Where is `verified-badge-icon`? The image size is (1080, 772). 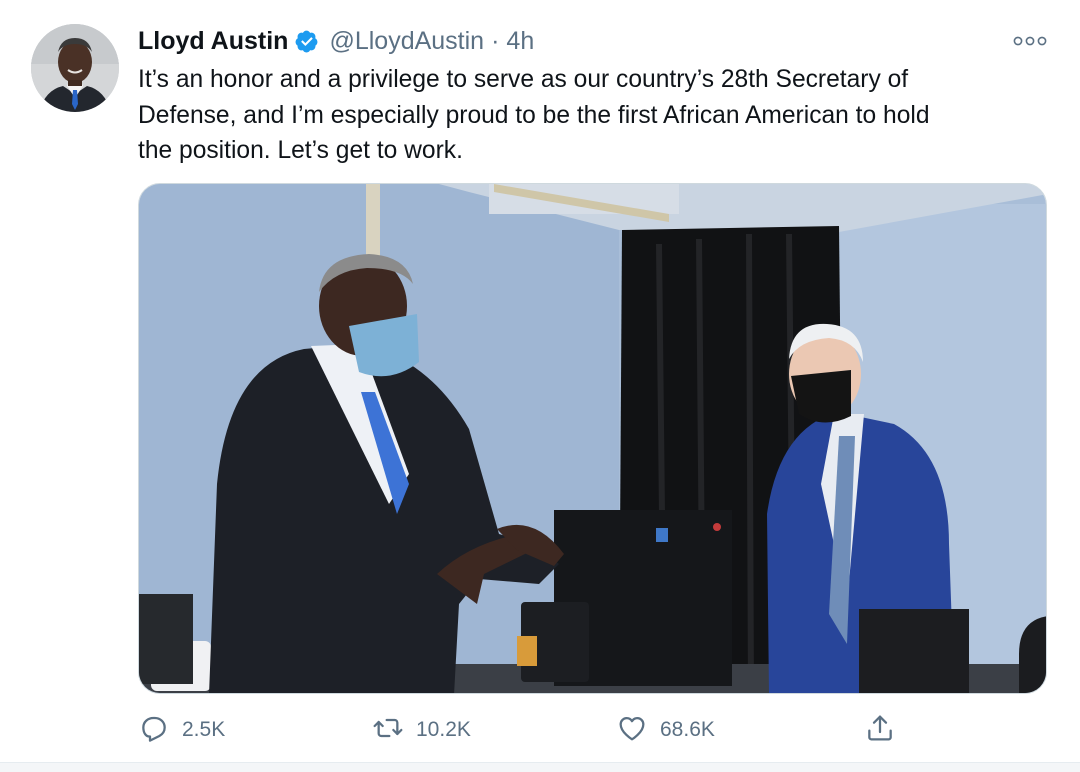 verified-badge-icon is located at coordinates (306, 41).